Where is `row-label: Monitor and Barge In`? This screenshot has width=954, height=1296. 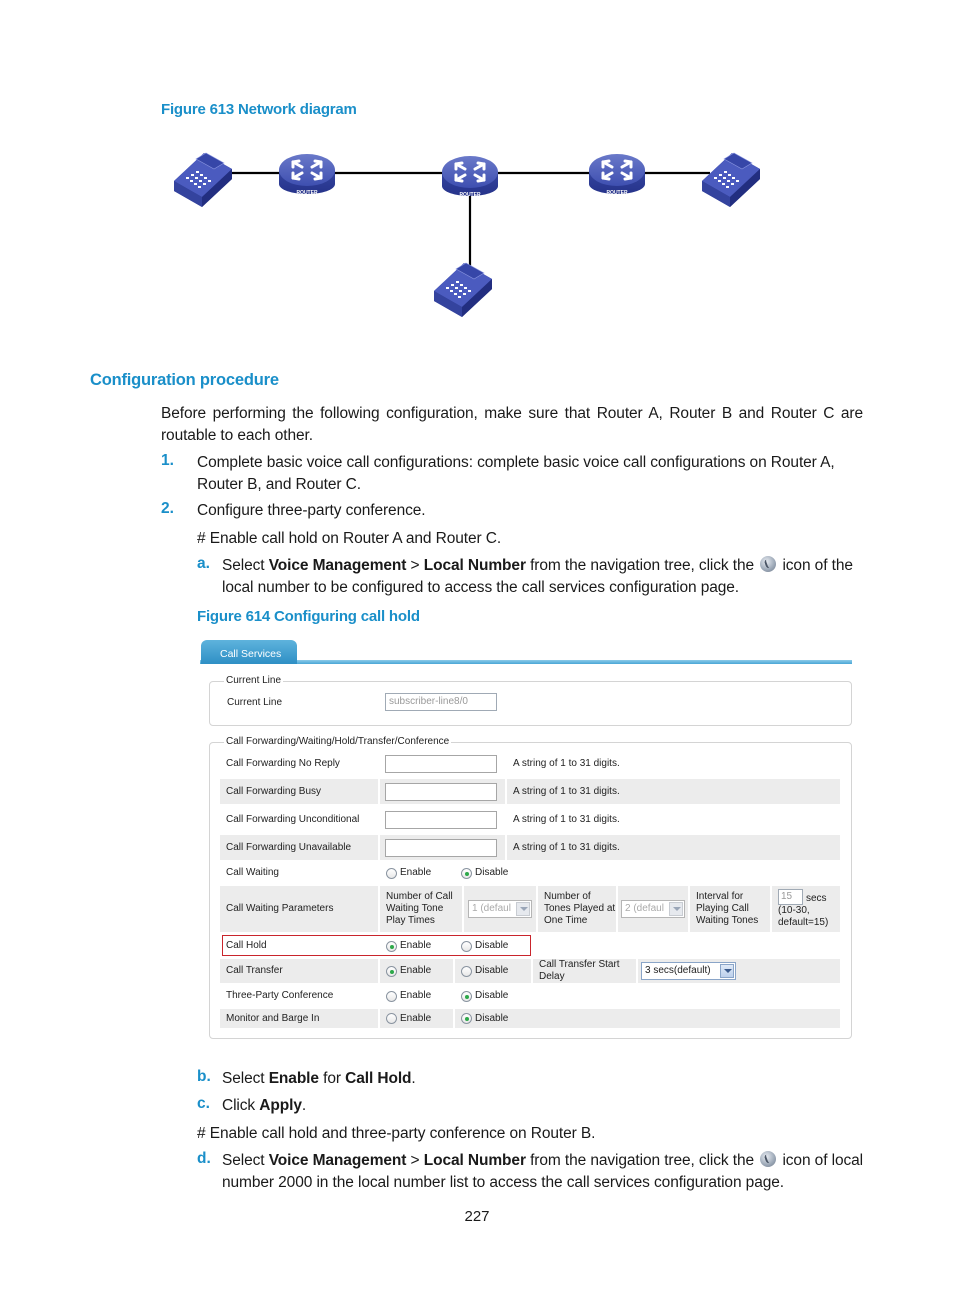
row-label: Monitor and Barge In is located at coordinates (299, 1018).